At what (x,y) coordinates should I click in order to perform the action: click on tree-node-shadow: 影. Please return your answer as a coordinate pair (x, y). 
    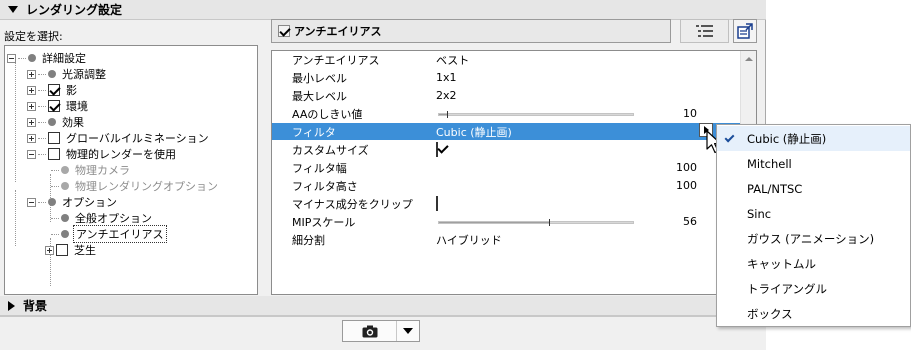
    Looking at the image, I should click on (53, 90).